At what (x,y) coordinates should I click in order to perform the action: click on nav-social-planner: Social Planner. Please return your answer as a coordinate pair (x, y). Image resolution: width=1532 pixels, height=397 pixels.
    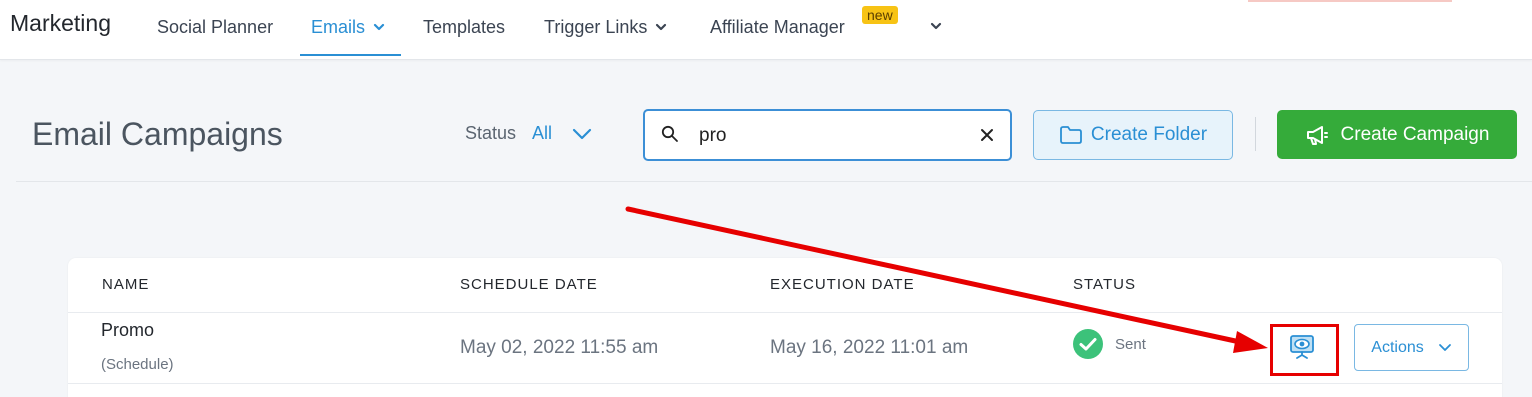
    Looking at the image, I should click on (215, 27).